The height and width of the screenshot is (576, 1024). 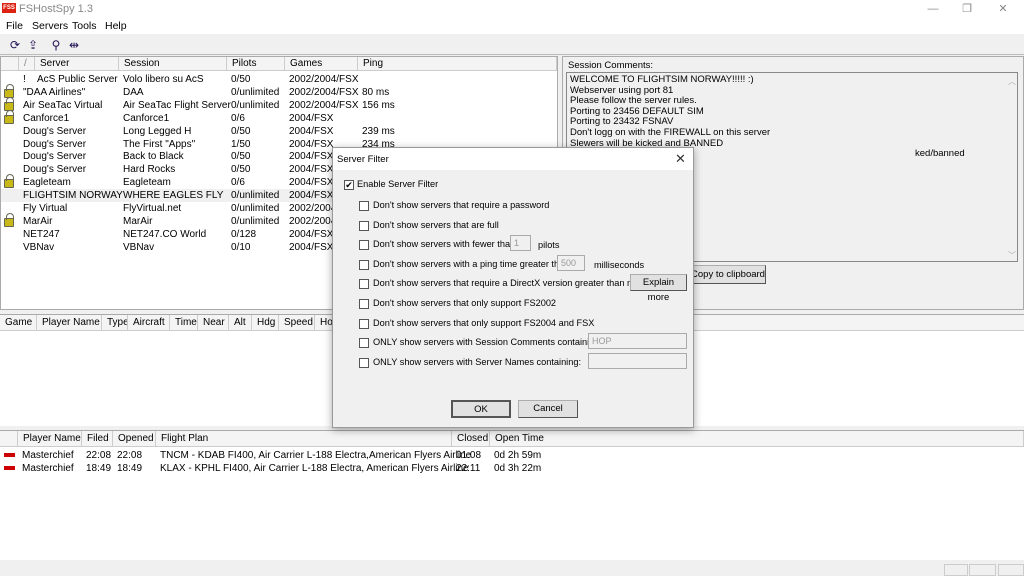 I want to click on col-game: Game, so click(x=18, y=323).